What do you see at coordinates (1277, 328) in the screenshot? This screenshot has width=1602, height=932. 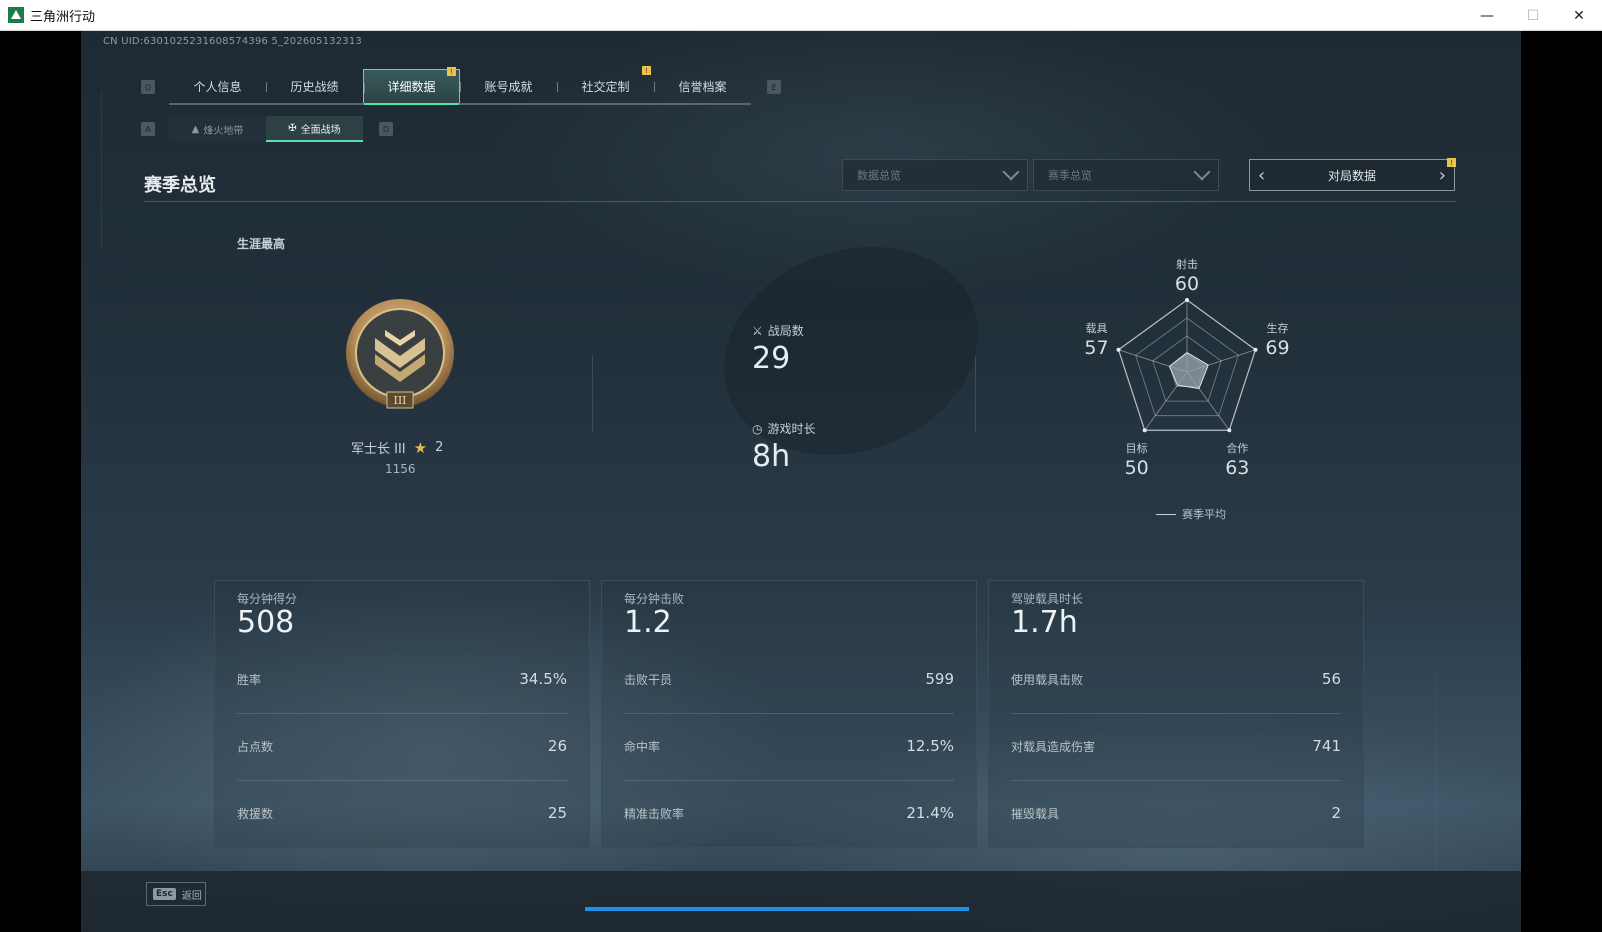 I see `radar-axis-label: 生存` at bounding box center [1277, 328].